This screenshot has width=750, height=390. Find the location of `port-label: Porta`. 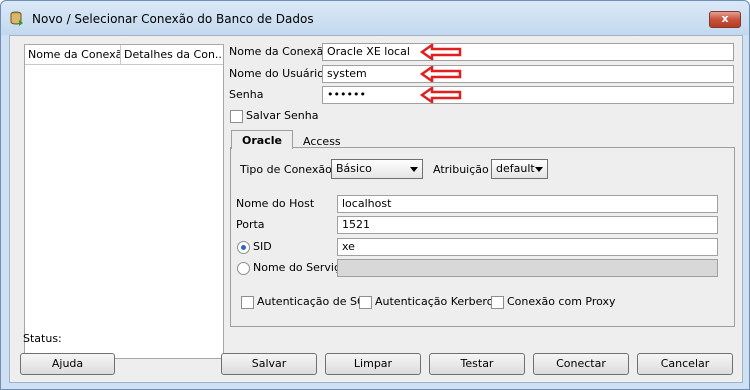

port-label: Porta is located at coordinates (250, 224).